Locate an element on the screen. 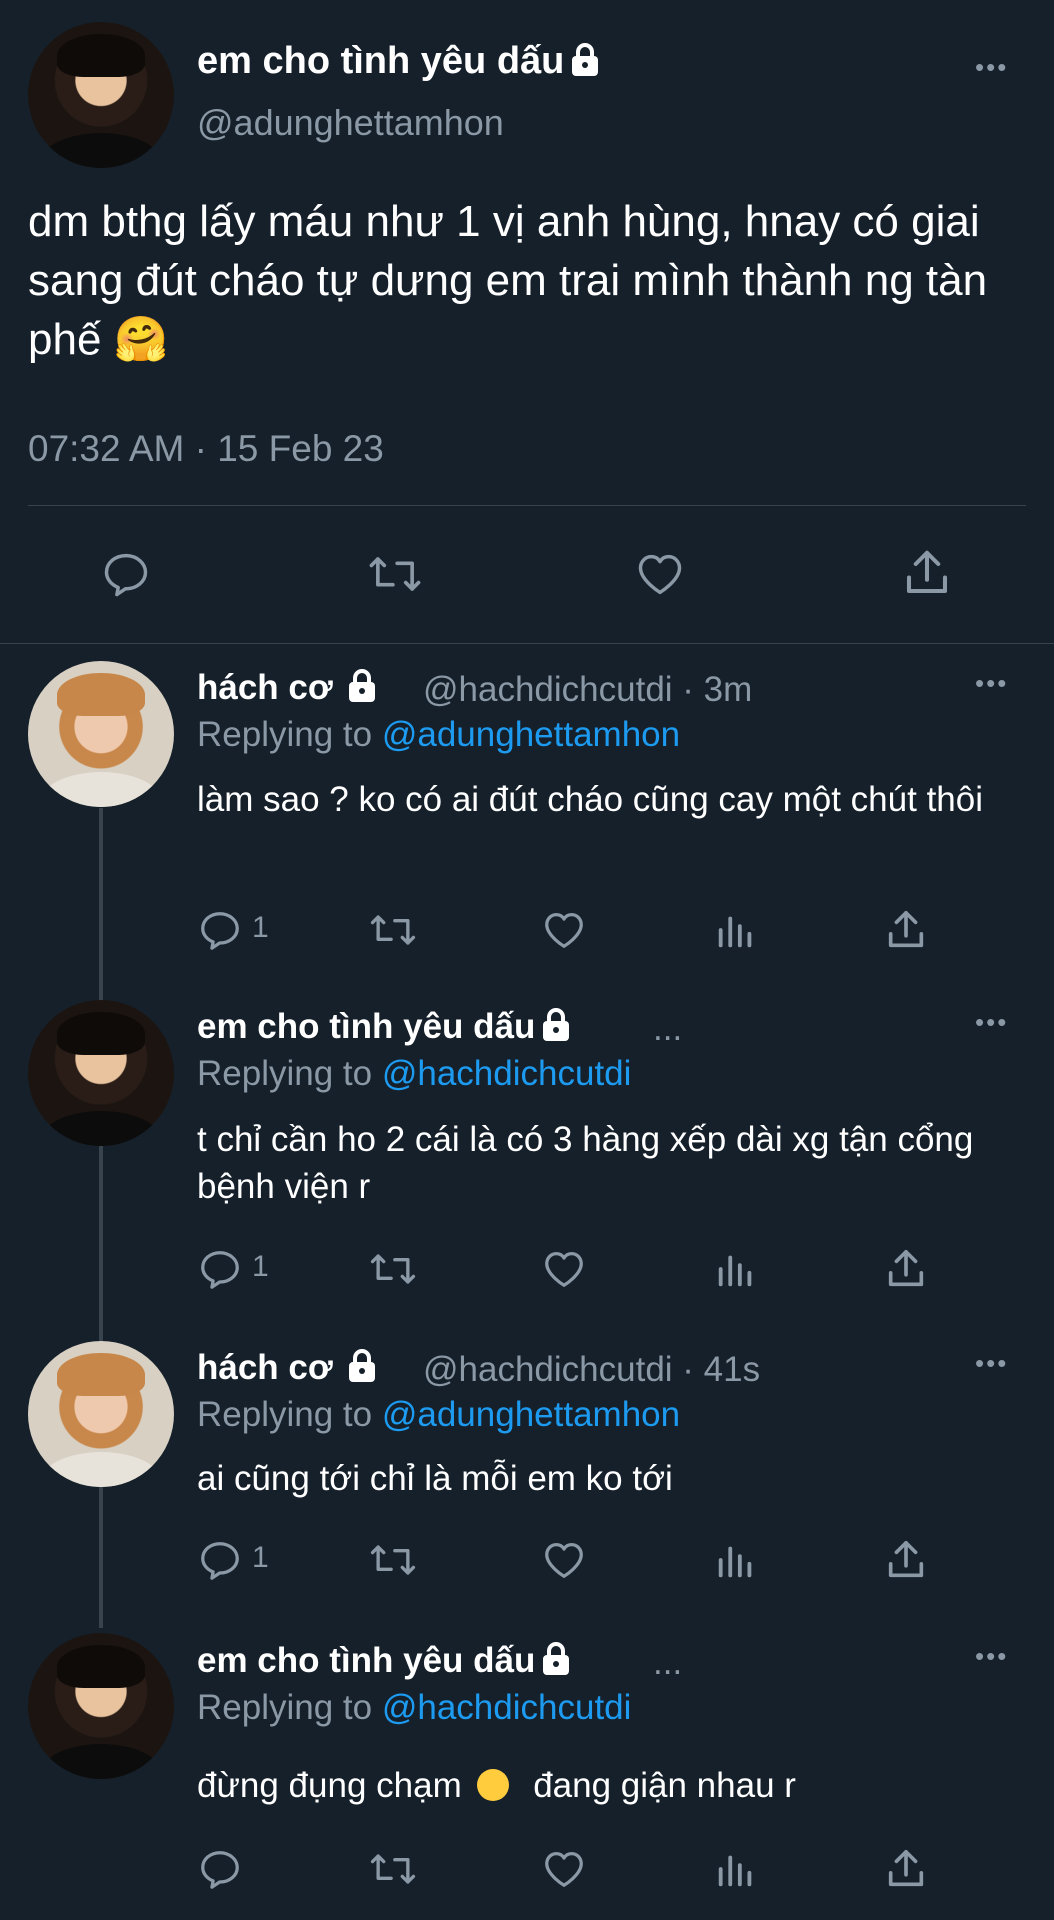  author-handle-time: @hachdichcutdi · 41s is located at coordinates (591, 1370).